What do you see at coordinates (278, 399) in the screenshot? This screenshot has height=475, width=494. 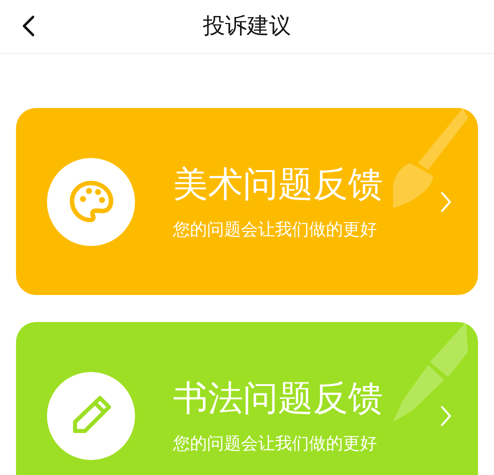 I see `card-title: 书法问题反馈` at bounding box center [278, 399].